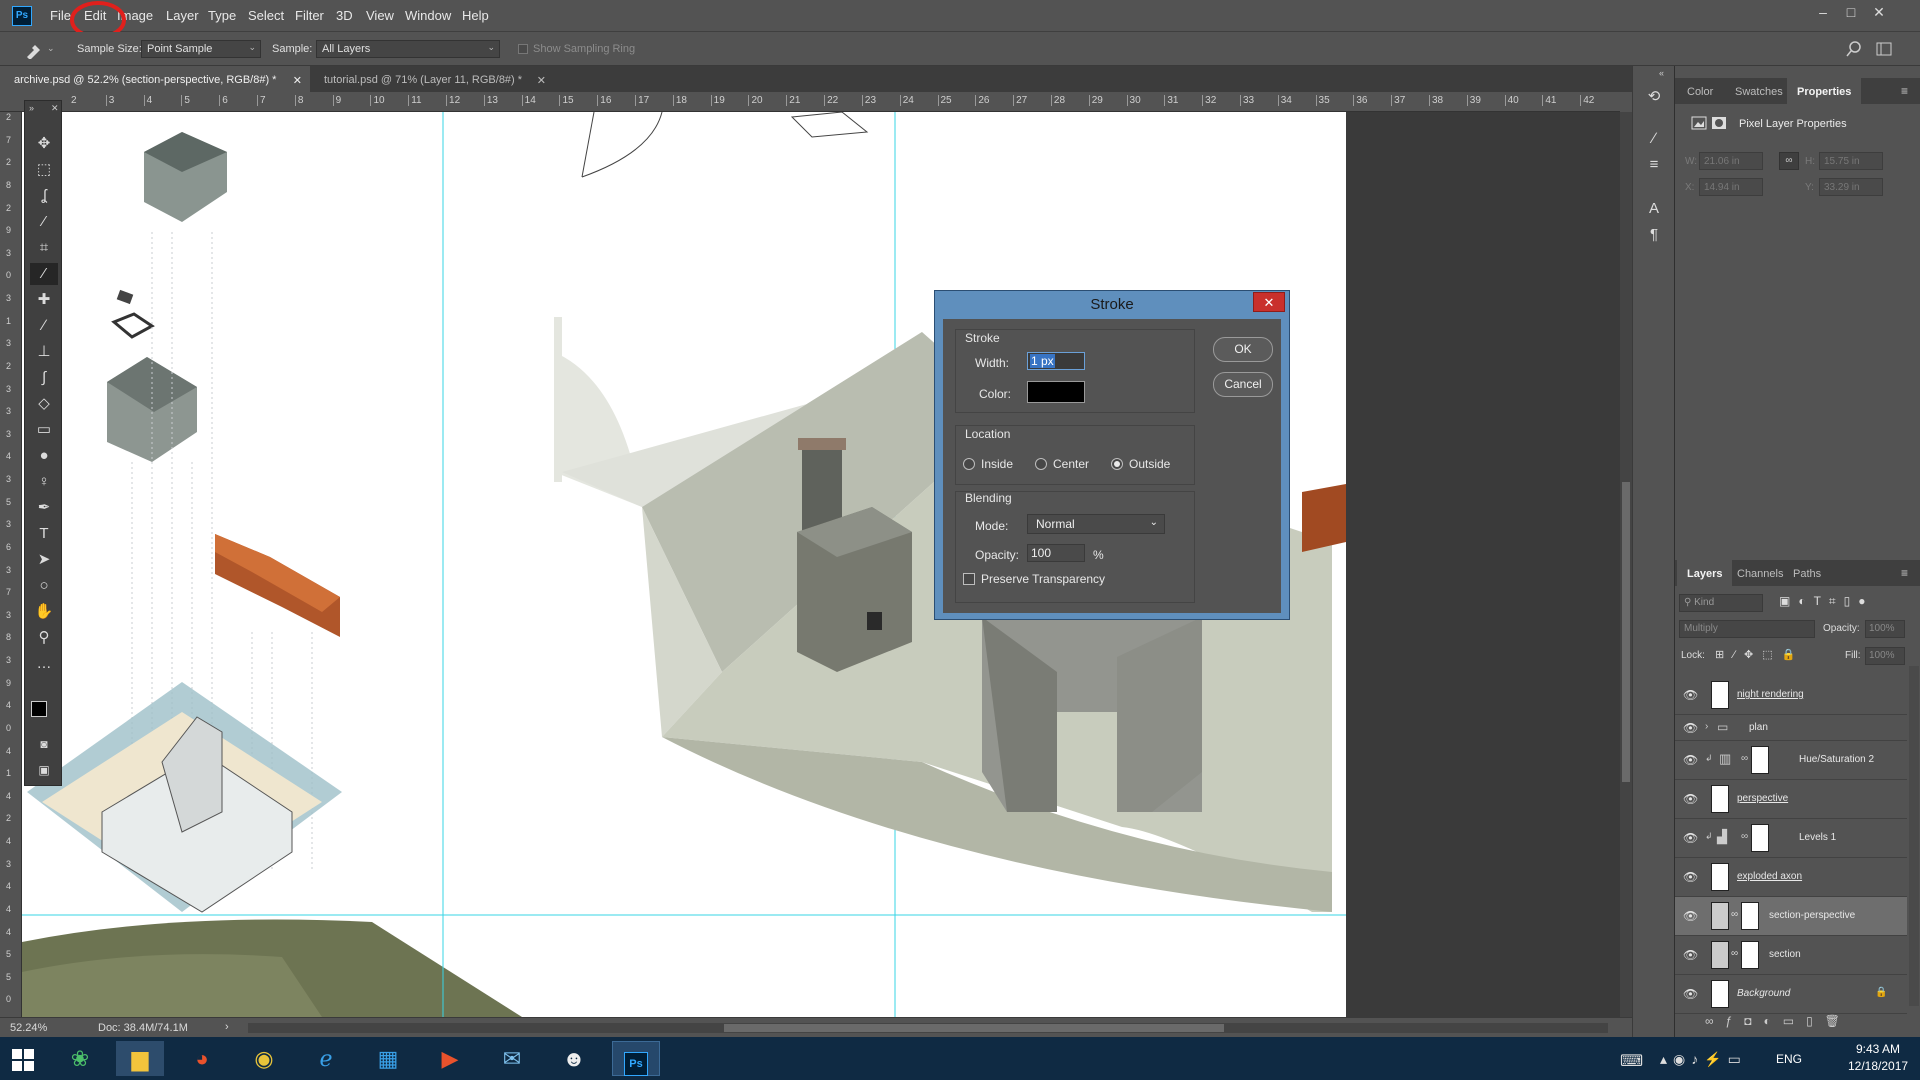 The height and width of the screenshot is (1080, 1920). I want to click on foreground-color-swatch, so click(39, 709).